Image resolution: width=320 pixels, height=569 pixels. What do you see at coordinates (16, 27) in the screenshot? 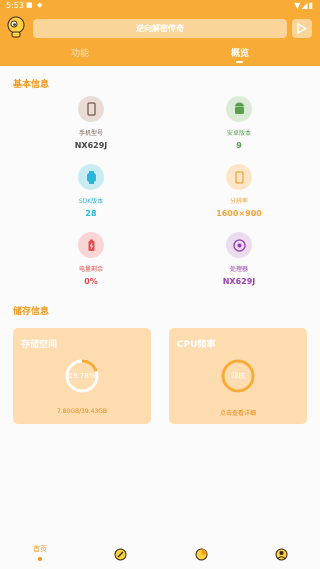
I see `app-logo-icon` at bounding box center [16, 27].